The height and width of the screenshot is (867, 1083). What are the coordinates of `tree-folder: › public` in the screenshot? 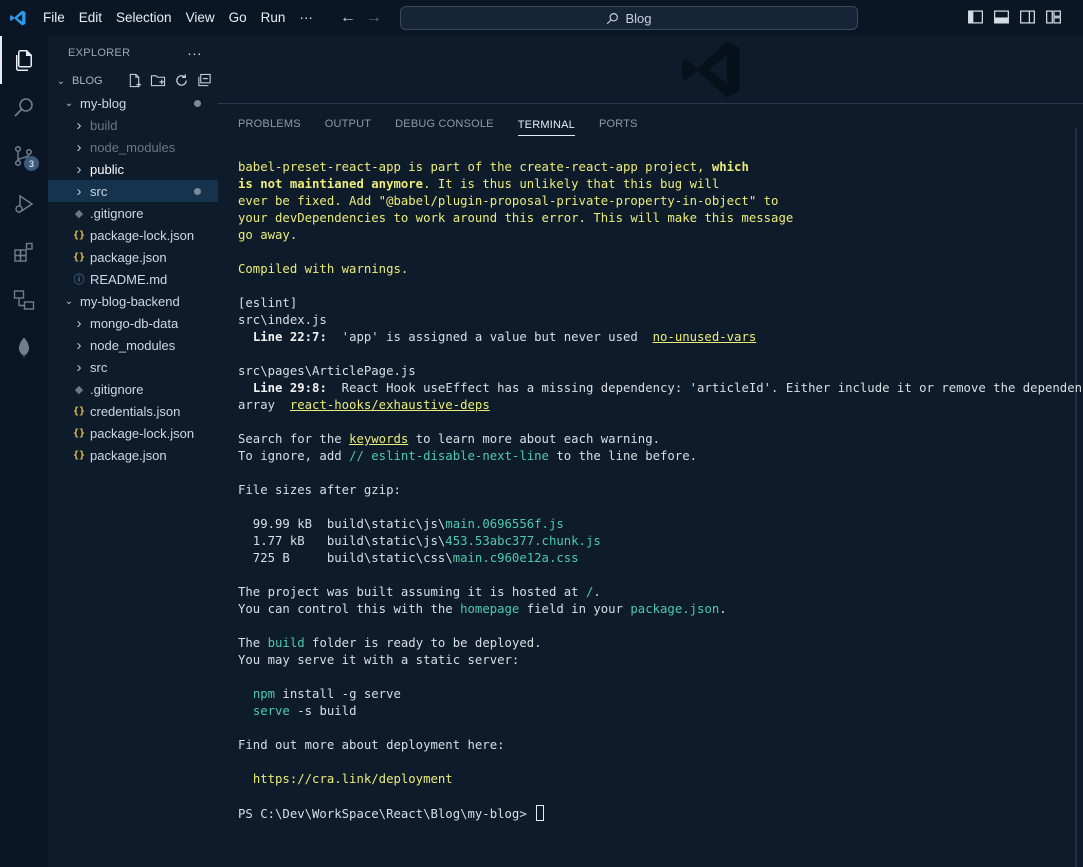 It's located at (133, 169).